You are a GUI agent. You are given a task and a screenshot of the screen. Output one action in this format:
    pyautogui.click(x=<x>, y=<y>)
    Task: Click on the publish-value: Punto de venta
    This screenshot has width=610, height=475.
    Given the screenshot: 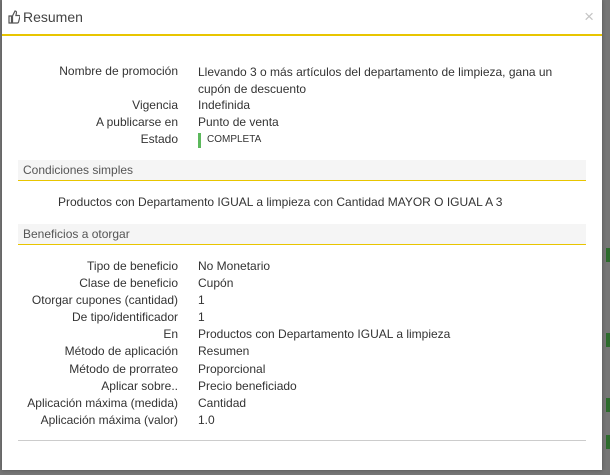 What is the action you would take?
    pyautogui.click(x=238, y=122)
    